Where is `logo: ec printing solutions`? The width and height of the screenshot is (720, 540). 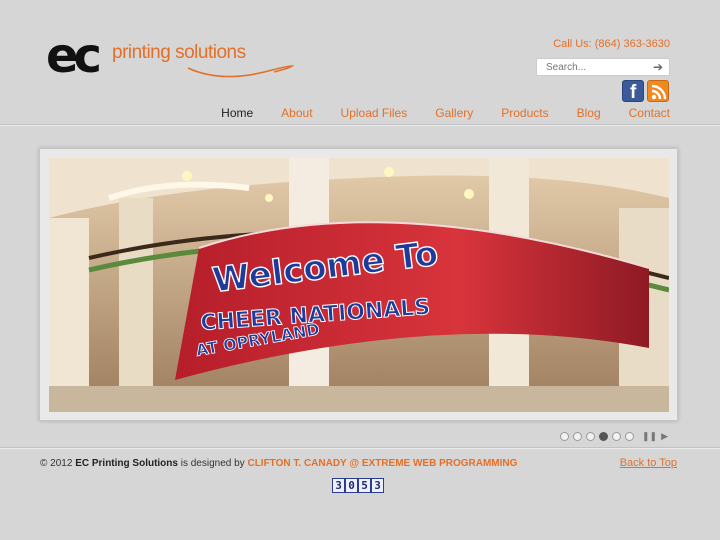 logo: ec printing solutions is located at coordinates (170, 56).